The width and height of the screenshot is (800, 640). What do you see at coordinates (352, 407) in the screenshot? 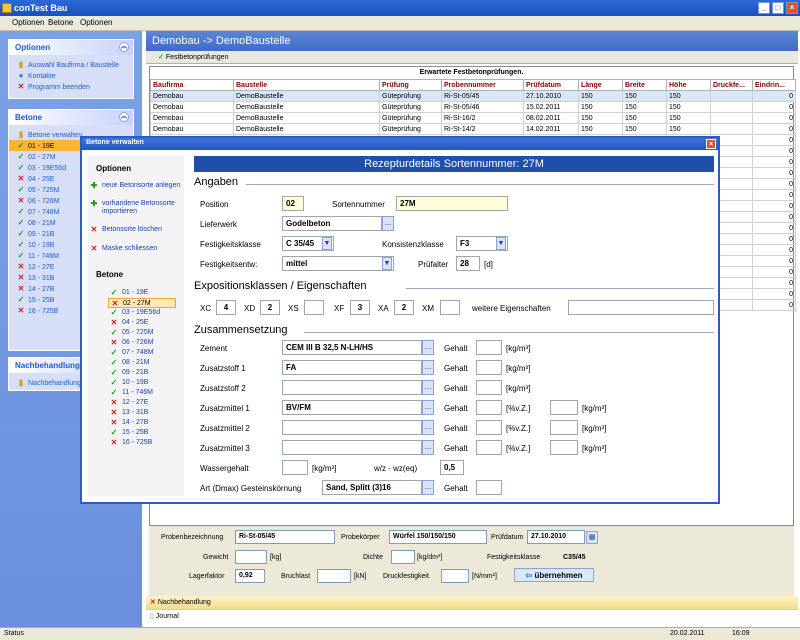
I see `zus-field: BV/FM` at bounding box center [352, 407].